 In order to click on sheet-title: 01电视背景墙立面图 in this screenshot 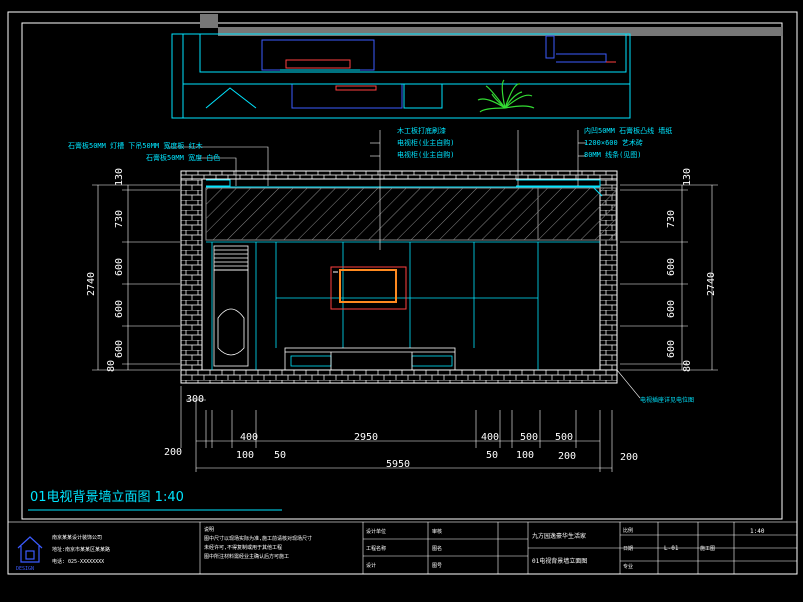, I will do `click(559, 561)`.